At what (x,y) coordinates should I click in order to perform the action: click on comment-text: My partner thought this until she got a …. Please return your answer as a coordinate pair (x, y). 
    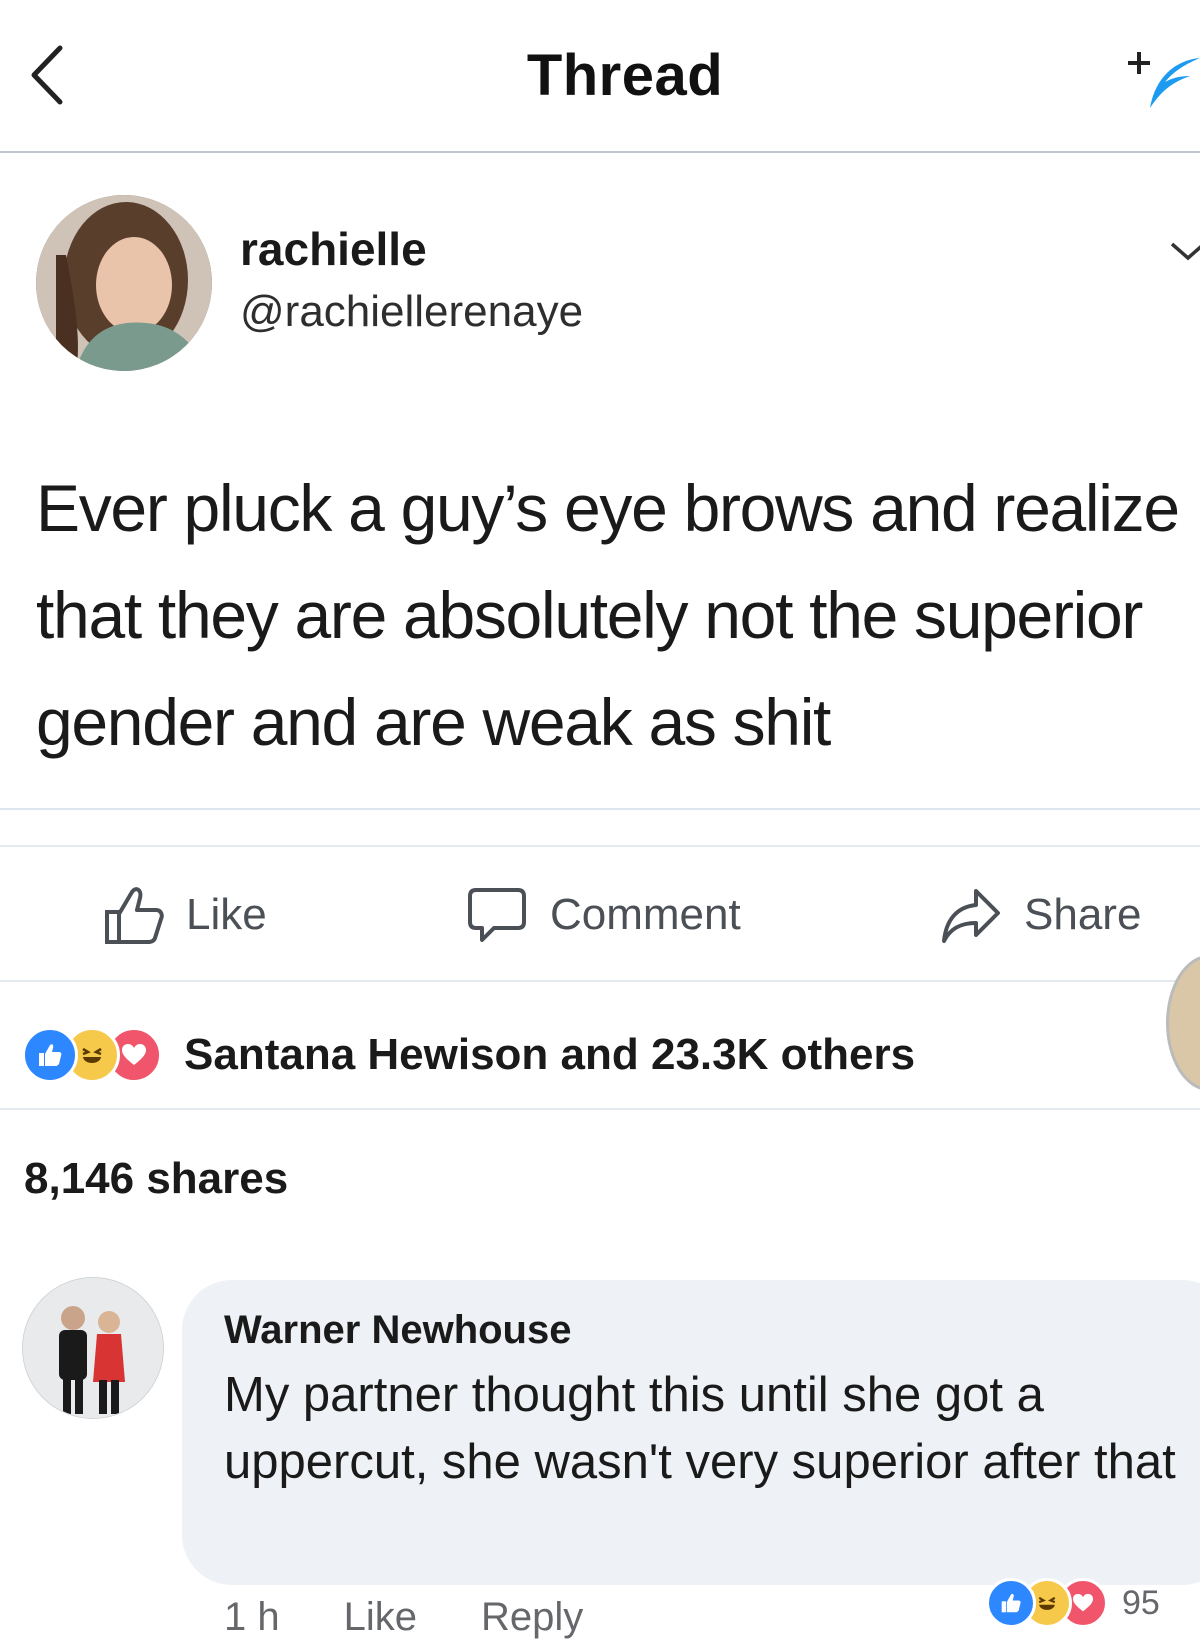
    Looking at the image, I should click on (700, 1428).